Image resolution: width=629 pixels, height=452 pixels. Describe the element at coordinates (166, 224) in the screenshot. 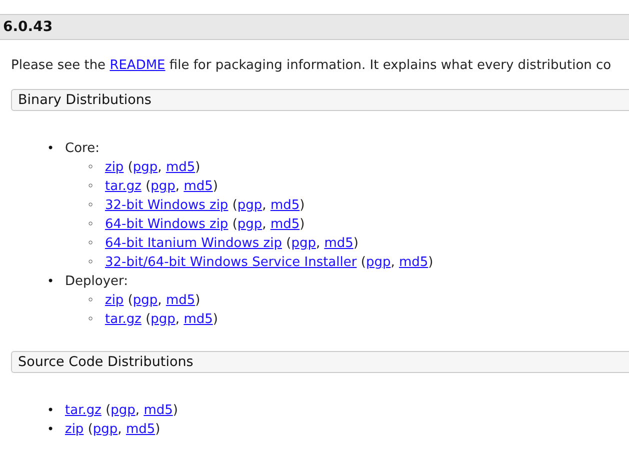

I see `download-link: 64-bit Windows zip` at that location.